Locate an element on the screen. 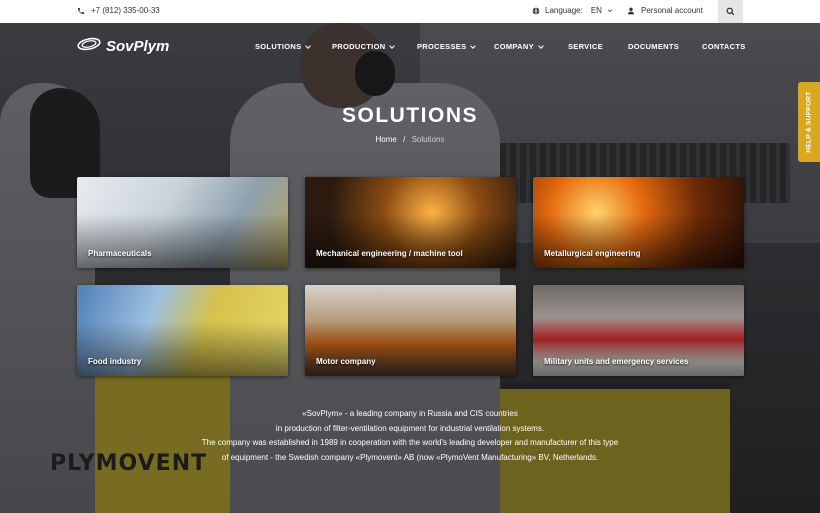 Image resolution: width=820 pixels, height=513 pixels. language-selector: Language: EN is located at coordinates (572, 10).